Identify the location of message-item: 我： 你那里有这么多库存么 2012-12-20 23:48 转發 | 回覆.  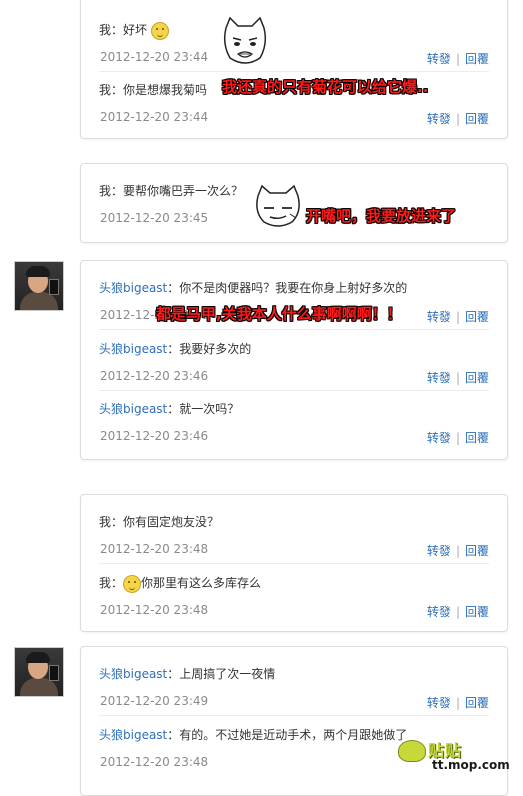
(294, 596).